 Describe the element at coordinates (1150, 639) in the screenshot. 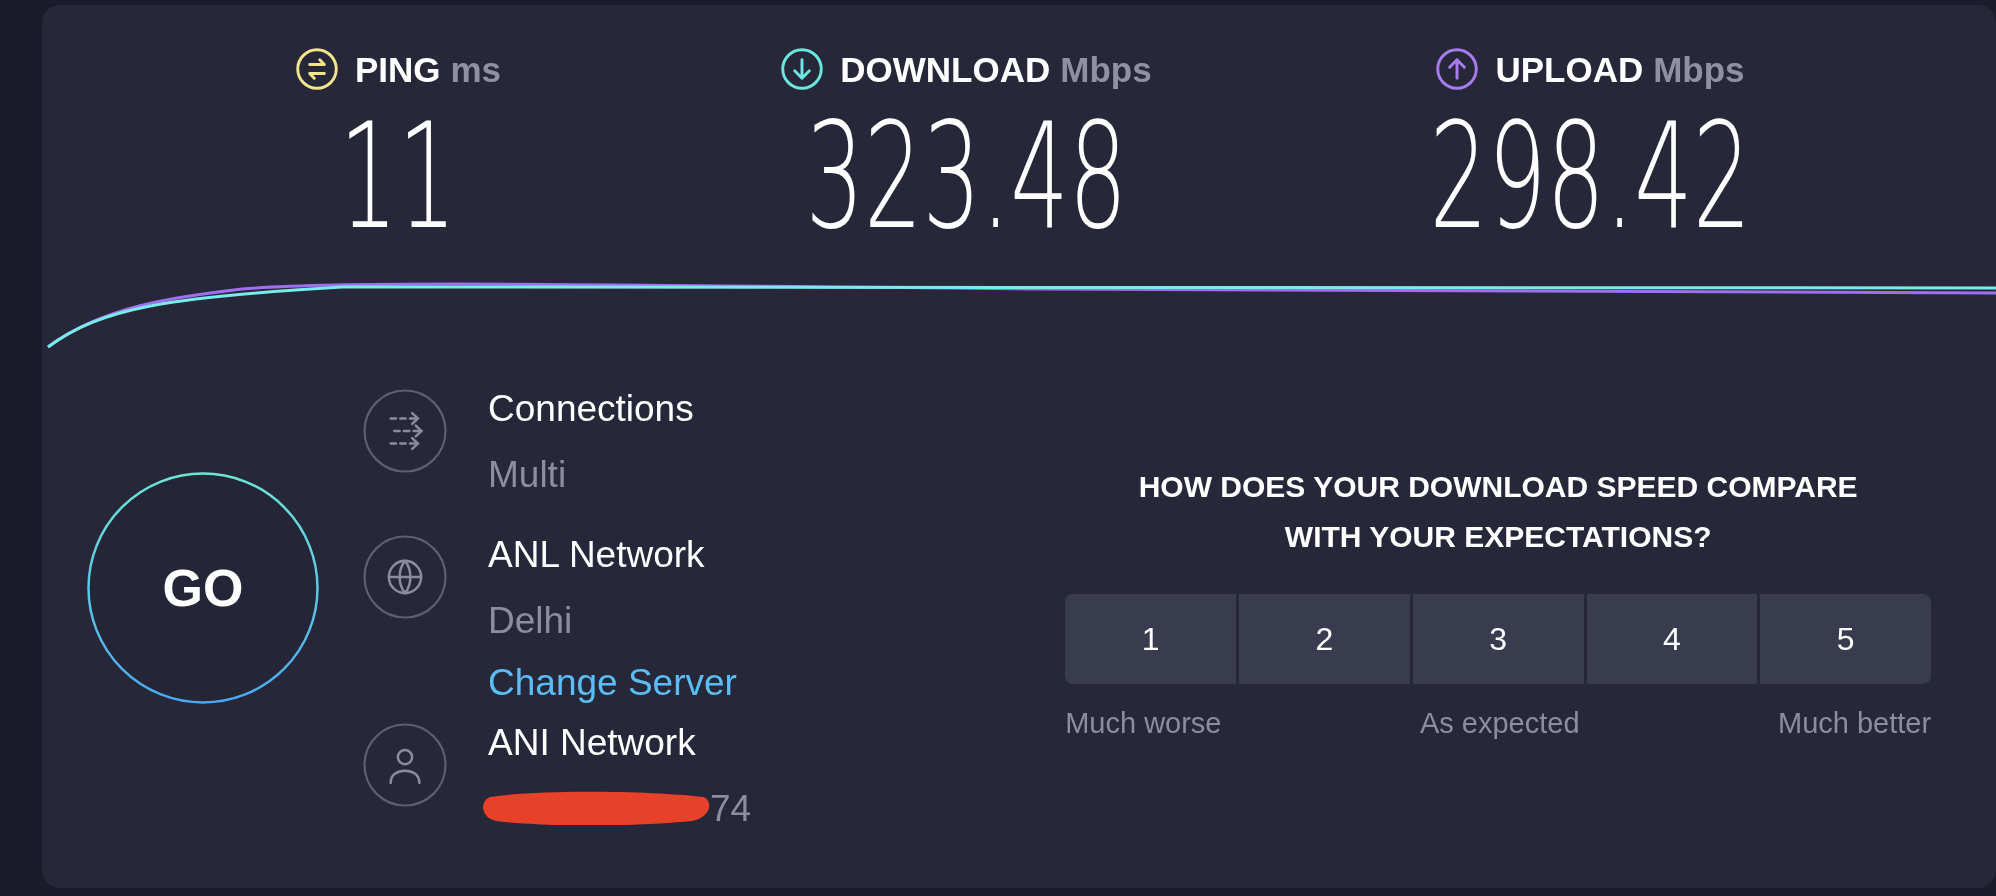

I see `rating-button: 1` at that location.